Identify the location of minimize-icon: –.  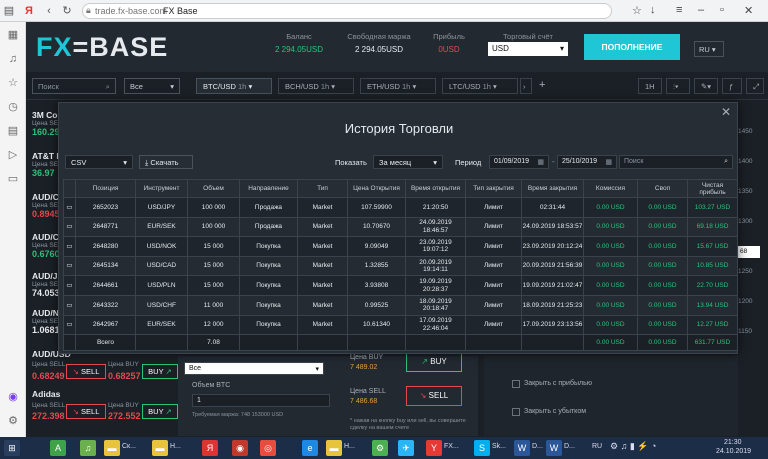
(701, 10).